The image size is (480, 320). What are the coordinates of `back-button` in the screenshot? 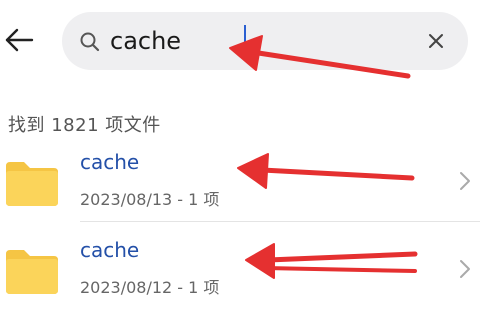 It's located at (20, 40).